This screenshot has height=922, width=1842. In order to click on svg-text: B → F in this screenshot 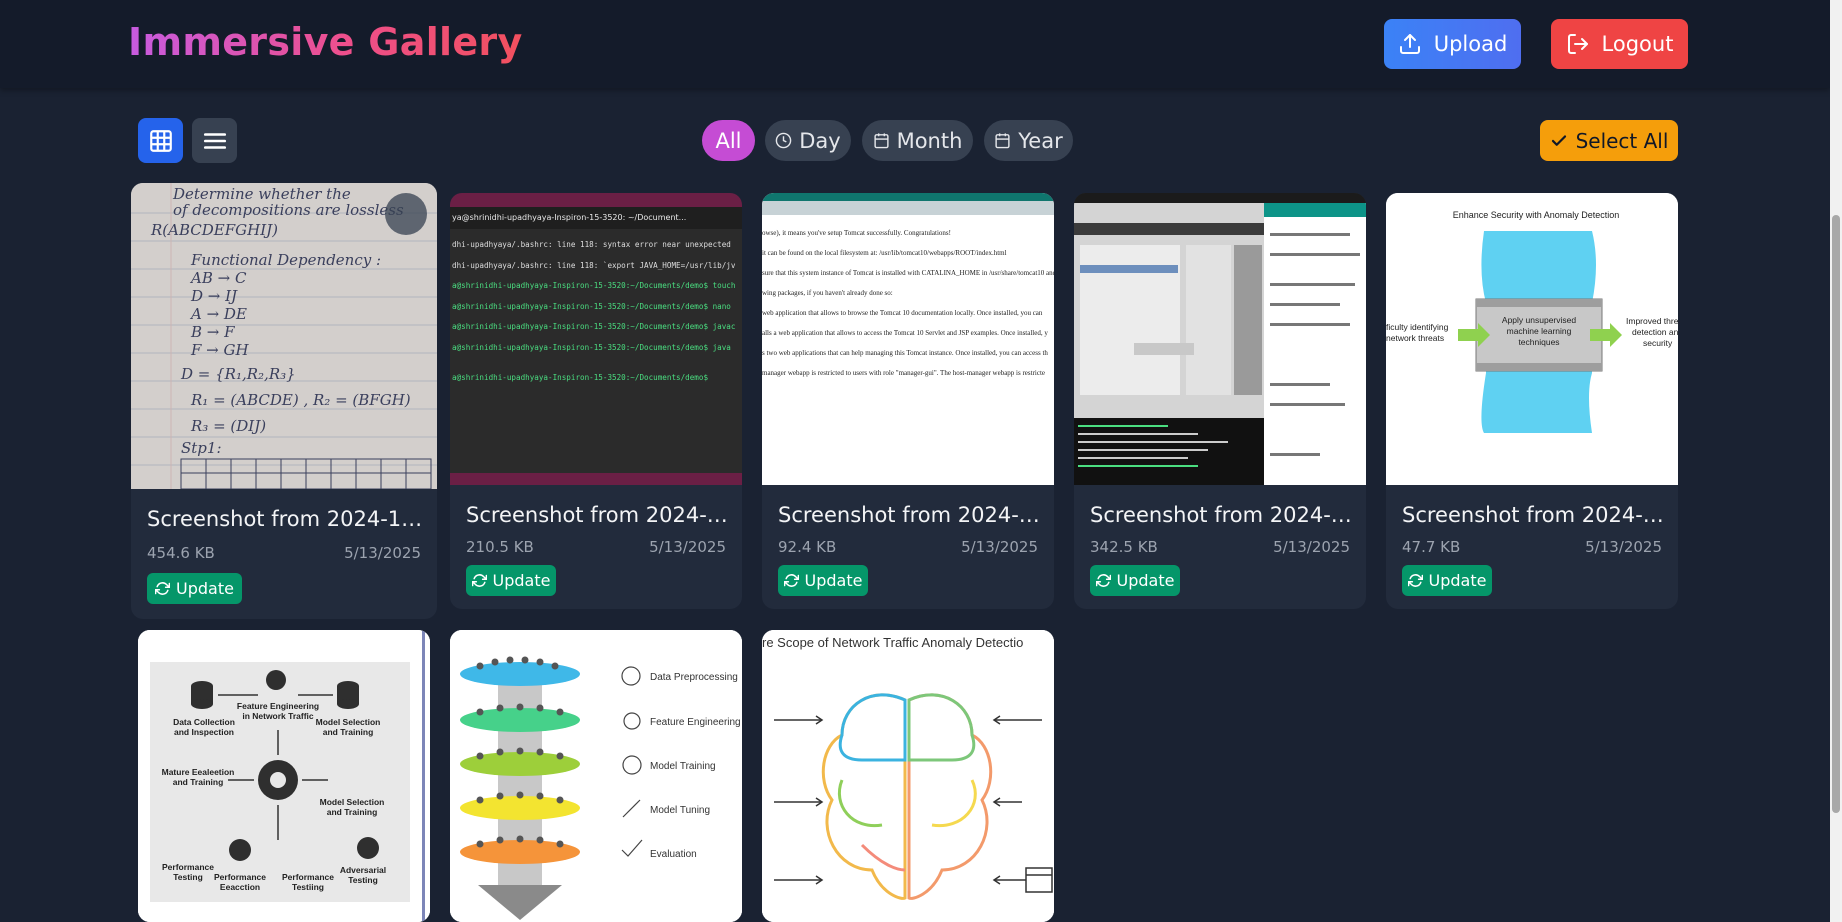, I will do `click(212, 332)`.